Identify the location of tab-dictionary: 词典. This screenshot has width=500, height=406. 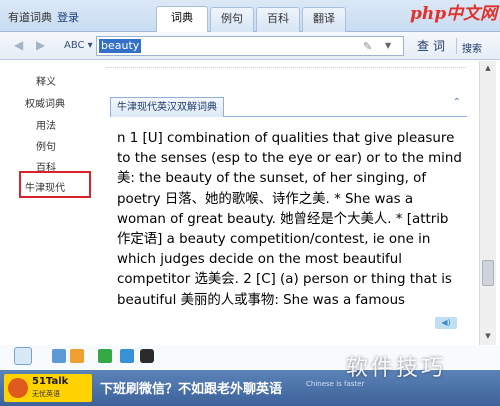
(182, 19).